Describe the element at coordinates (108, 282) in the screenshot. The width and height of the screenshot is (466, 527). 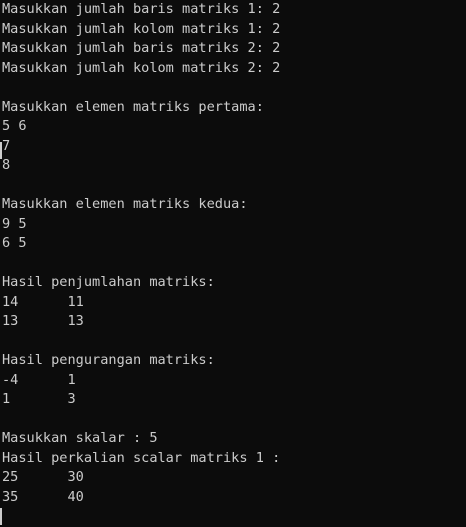
I see `console-line: Hasil penjumlahan matriks:` at that location.